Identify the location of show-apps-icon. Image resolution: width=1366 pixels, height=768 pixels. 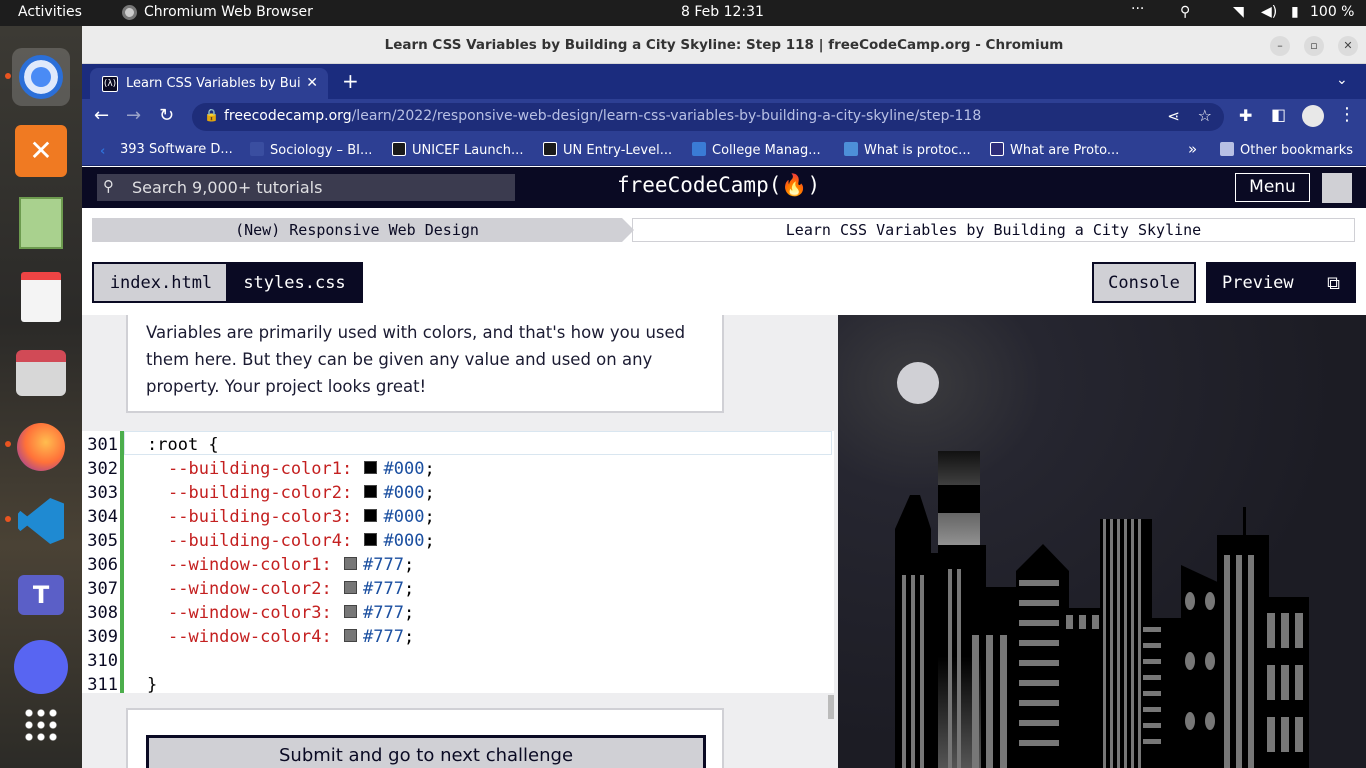
(41, 725).